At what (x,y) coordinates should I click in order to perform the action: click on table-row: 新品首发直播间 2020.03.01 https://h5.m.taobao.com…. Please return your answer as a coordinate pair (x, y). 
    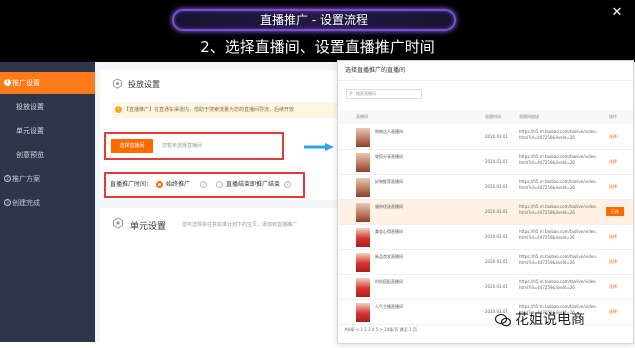
    Looking at the image, I should click on (485, 262).